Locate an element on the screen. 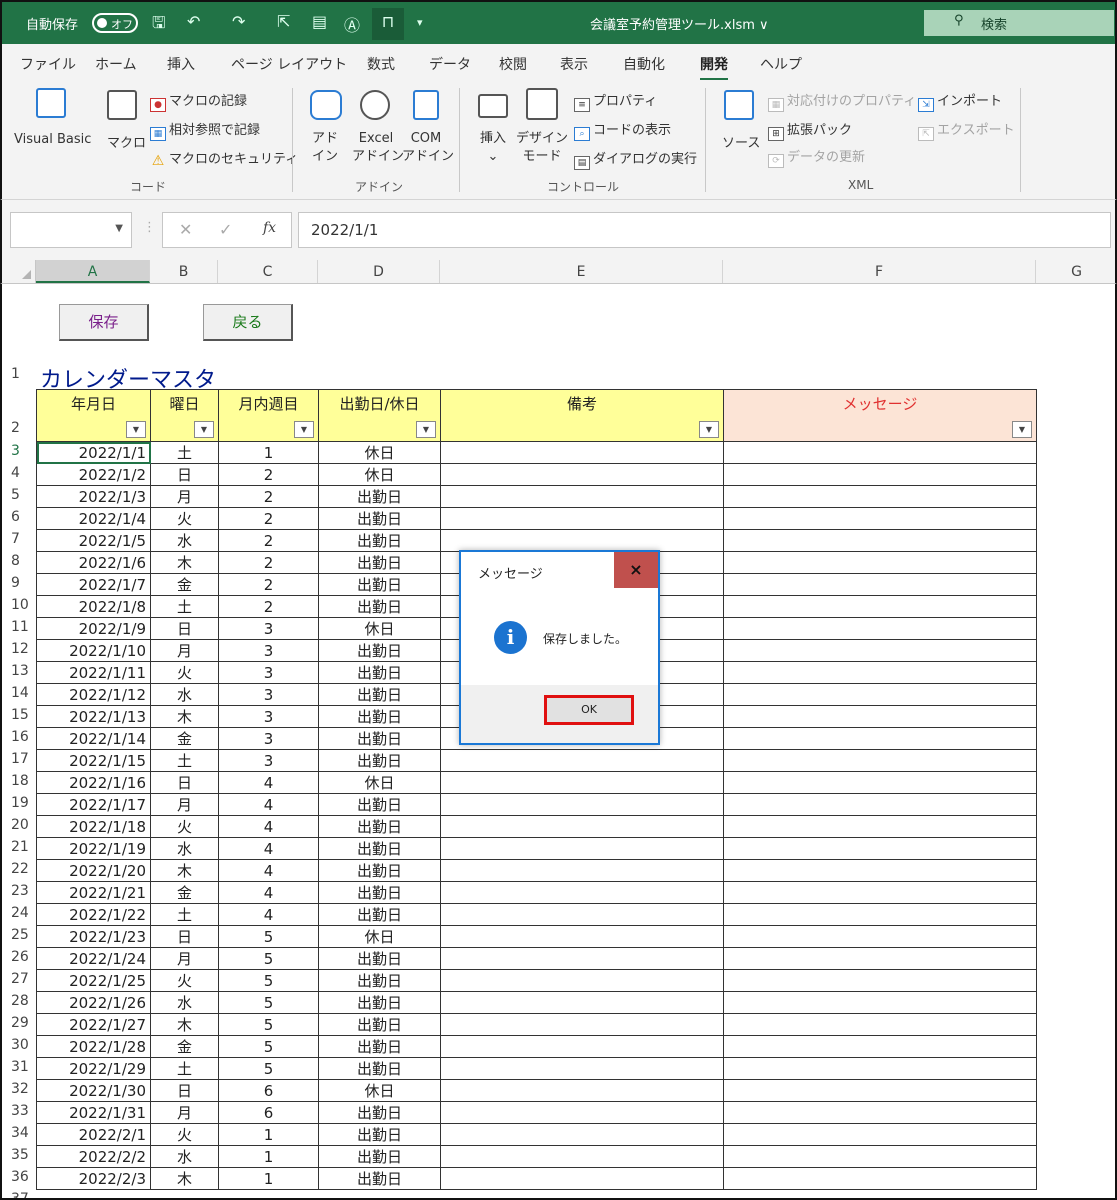 This screenshot has height=1200, width=1117. view-code-button: ⌕ コードの表示 is located at coordinates (622, 130).